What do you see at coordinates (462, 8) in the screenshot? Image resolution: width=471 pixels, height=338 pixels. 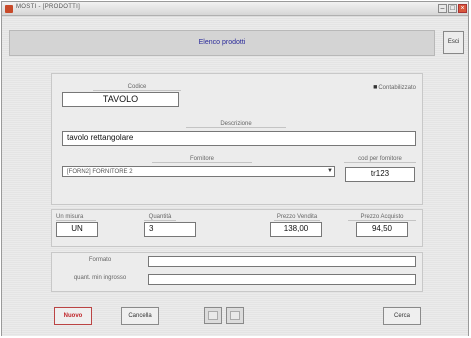 I see `close-button: ×` at bounding box center [462, 8].